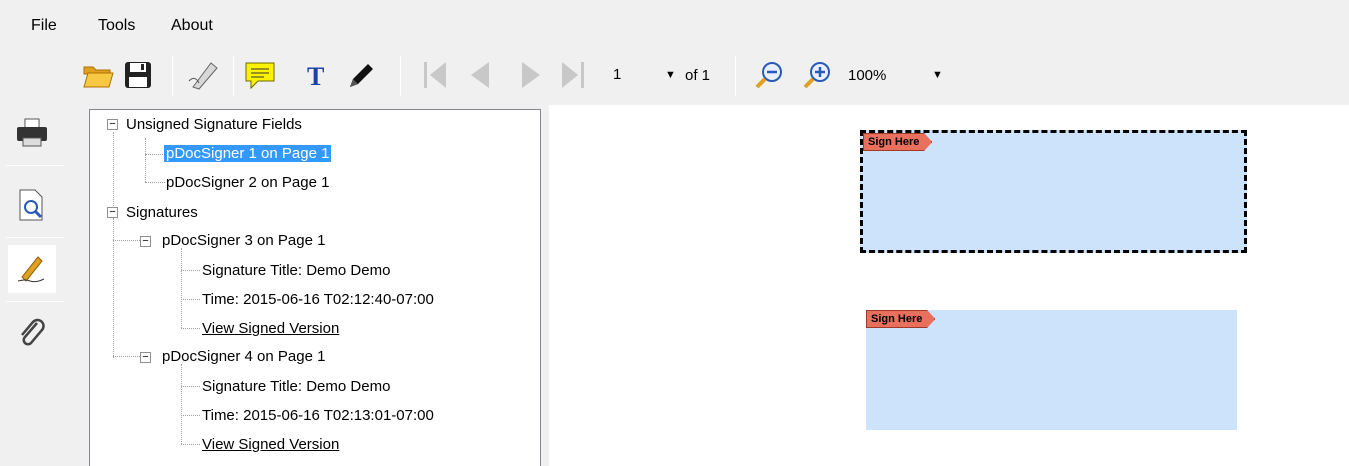 The image size is (1349, 466). I want to click on page-dropdown-arrow: ▼, so click(670, 75).